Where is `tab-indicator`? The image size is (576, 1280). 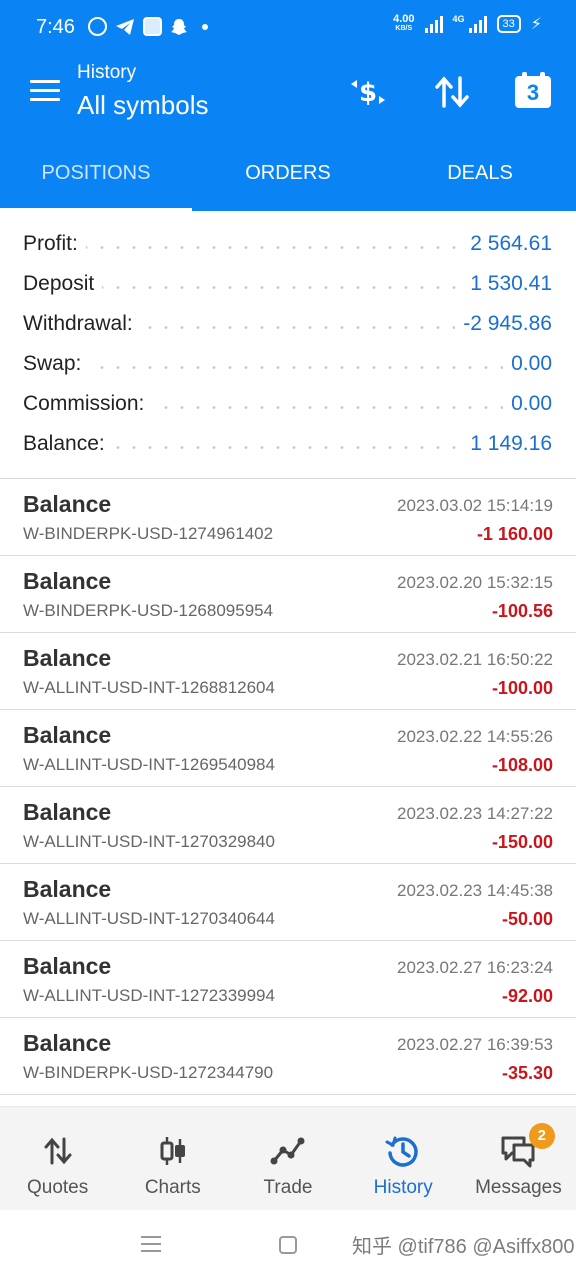
tab-indicator is located at coordinates (96, 209).